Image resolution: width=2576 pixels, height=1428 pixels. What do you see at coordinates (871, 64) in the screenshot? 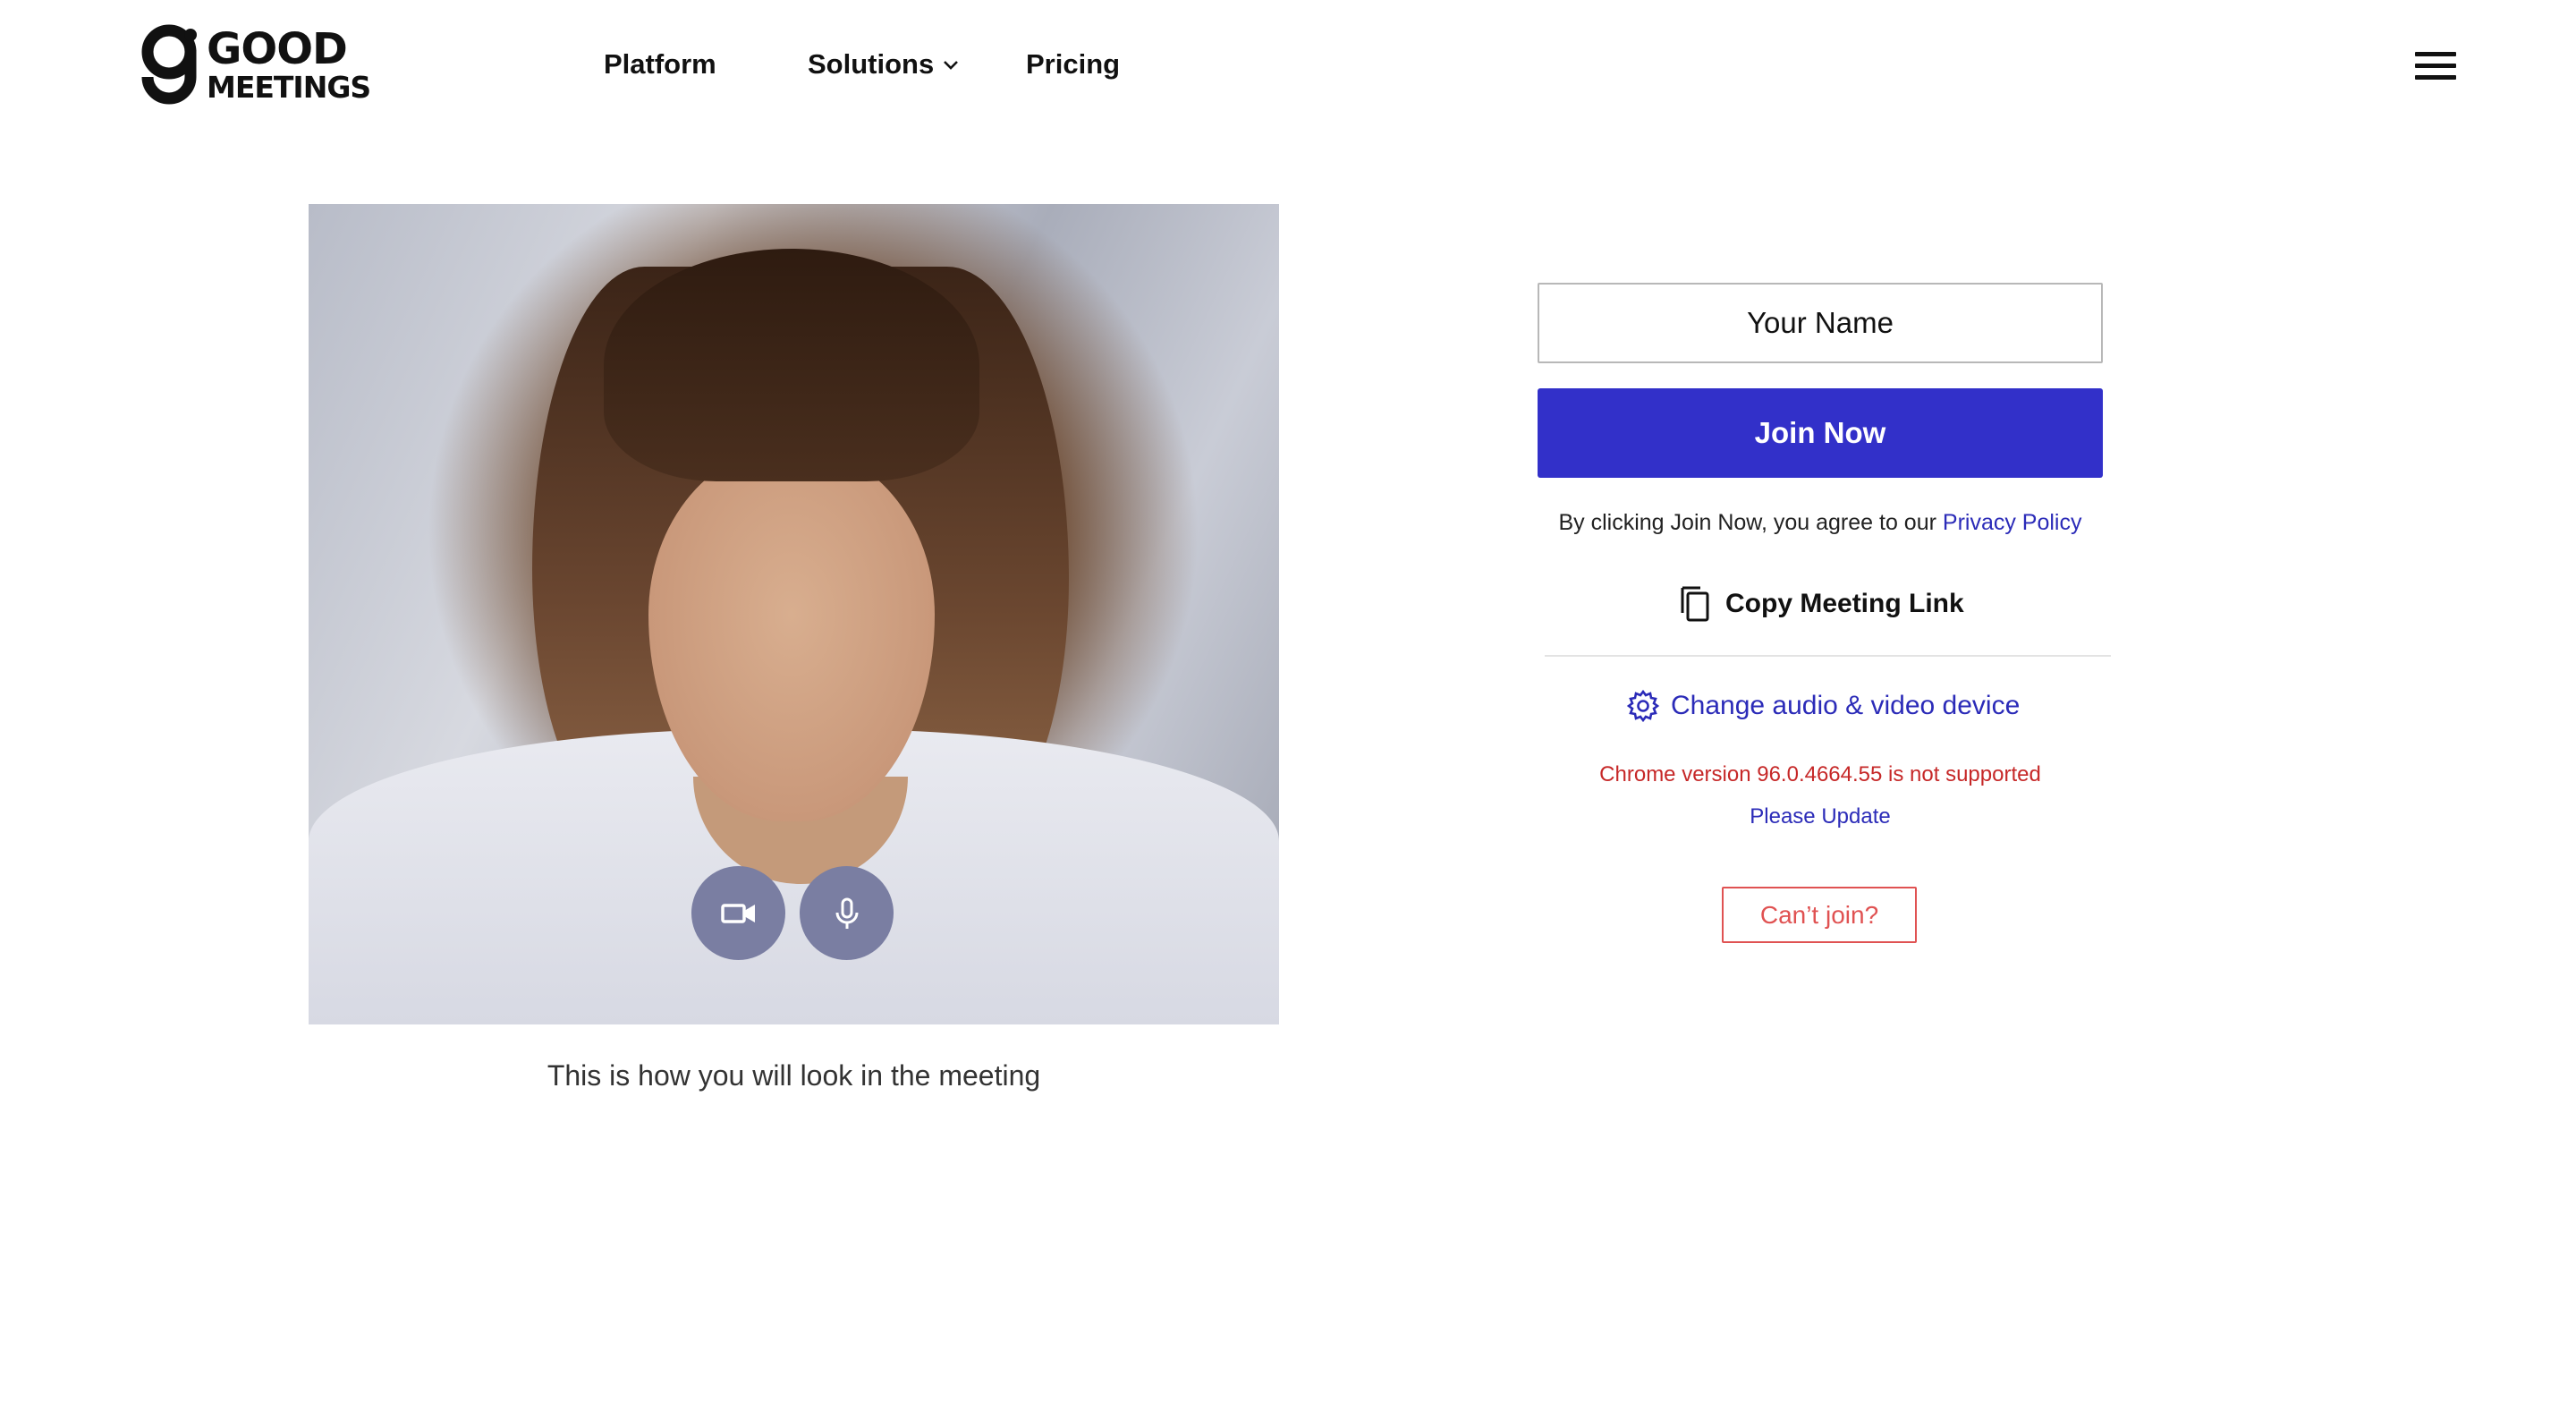
I see `nav-solutions-label: Solutions` at bounding box center [871, 64].